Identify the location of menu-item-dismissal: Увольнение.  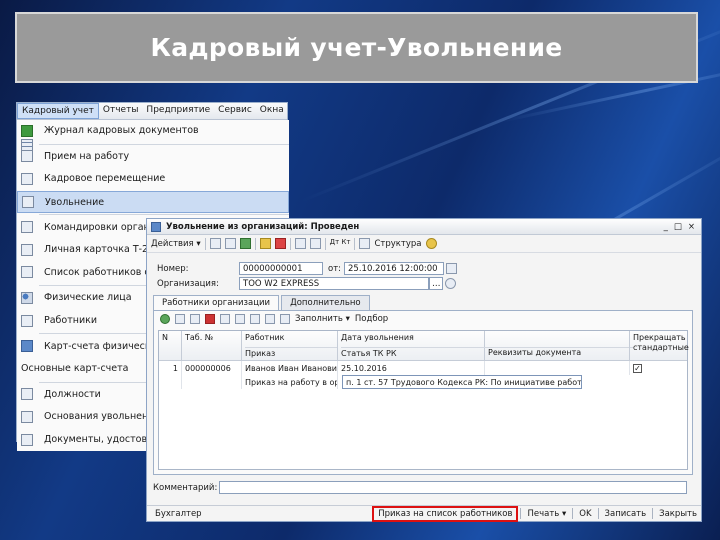
(153, 202).